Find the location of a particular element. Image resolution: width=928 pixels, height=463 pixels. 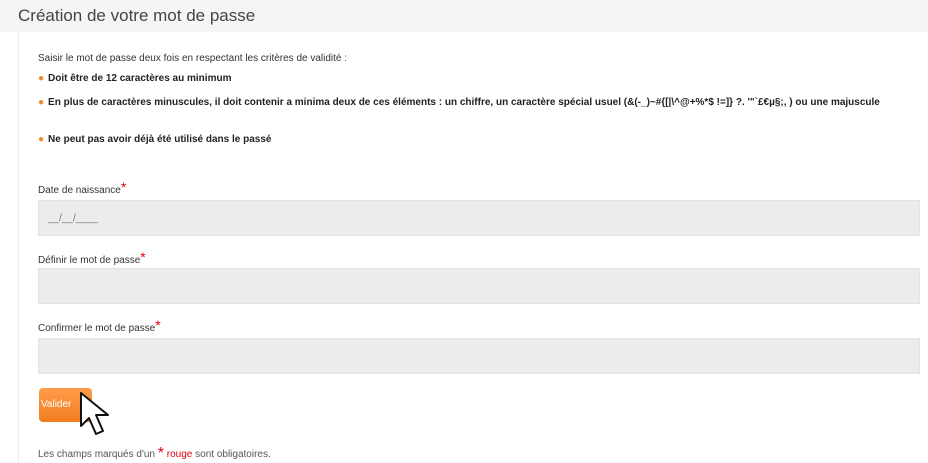

password-label: Définir le mot de passe* is located at coordinates (92, 257).